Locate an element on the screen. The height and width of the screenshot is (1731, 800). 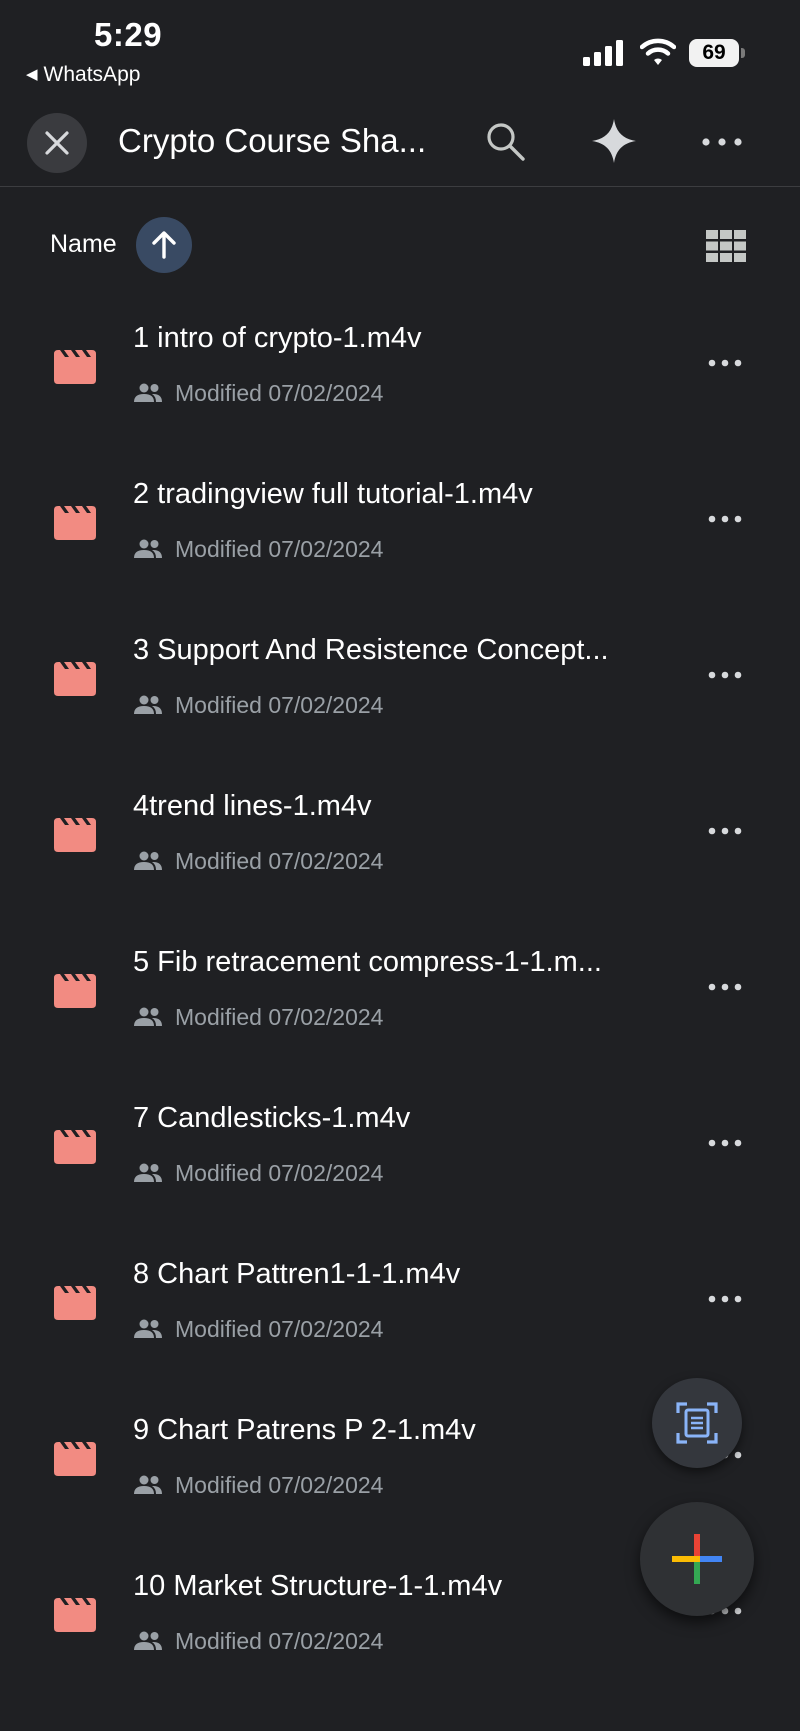
status-time: 5:29 is located at coordinates (128, 34).